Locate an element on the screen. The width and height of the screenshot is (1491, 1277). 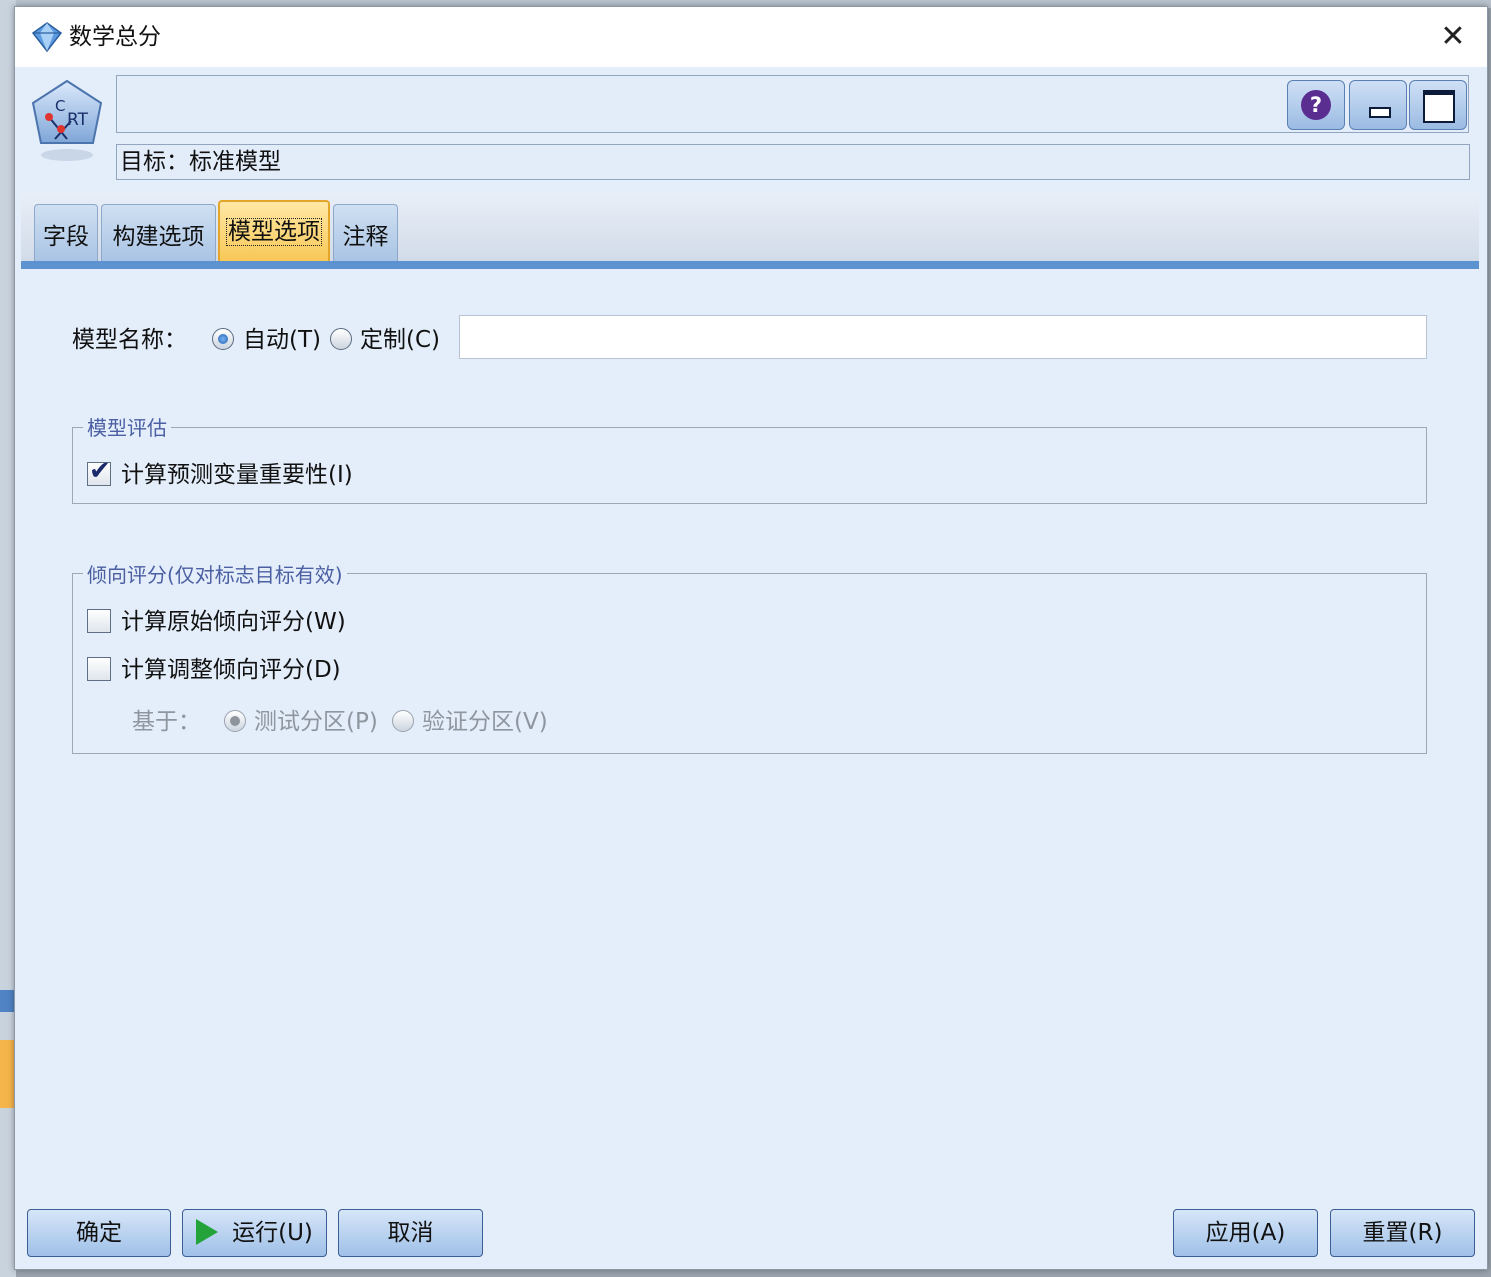
help-button: ? is located at coordinates (1316, 105).